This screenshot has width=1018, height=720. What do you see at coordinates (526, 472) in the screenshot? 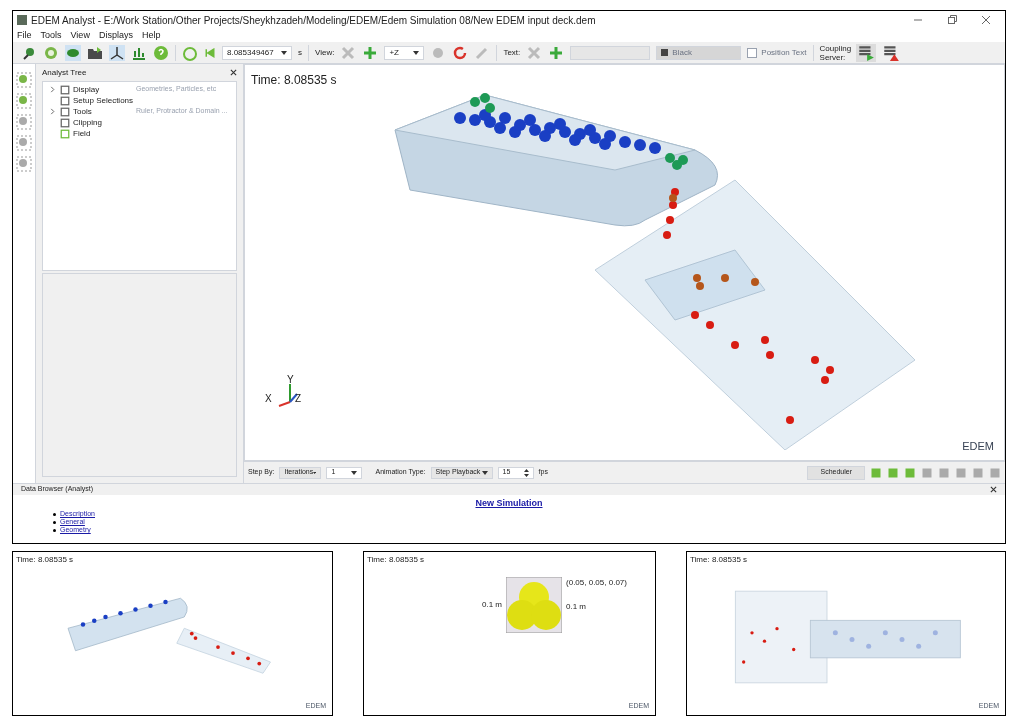
I see `spinner-arrows-icon` at bounding box center [526, 472].